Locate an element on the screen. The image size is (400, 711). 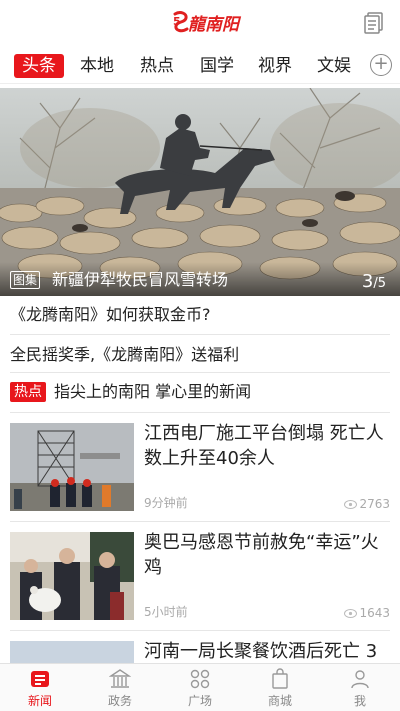
tabbar-me: 我 is located at coordinates (360, 688).